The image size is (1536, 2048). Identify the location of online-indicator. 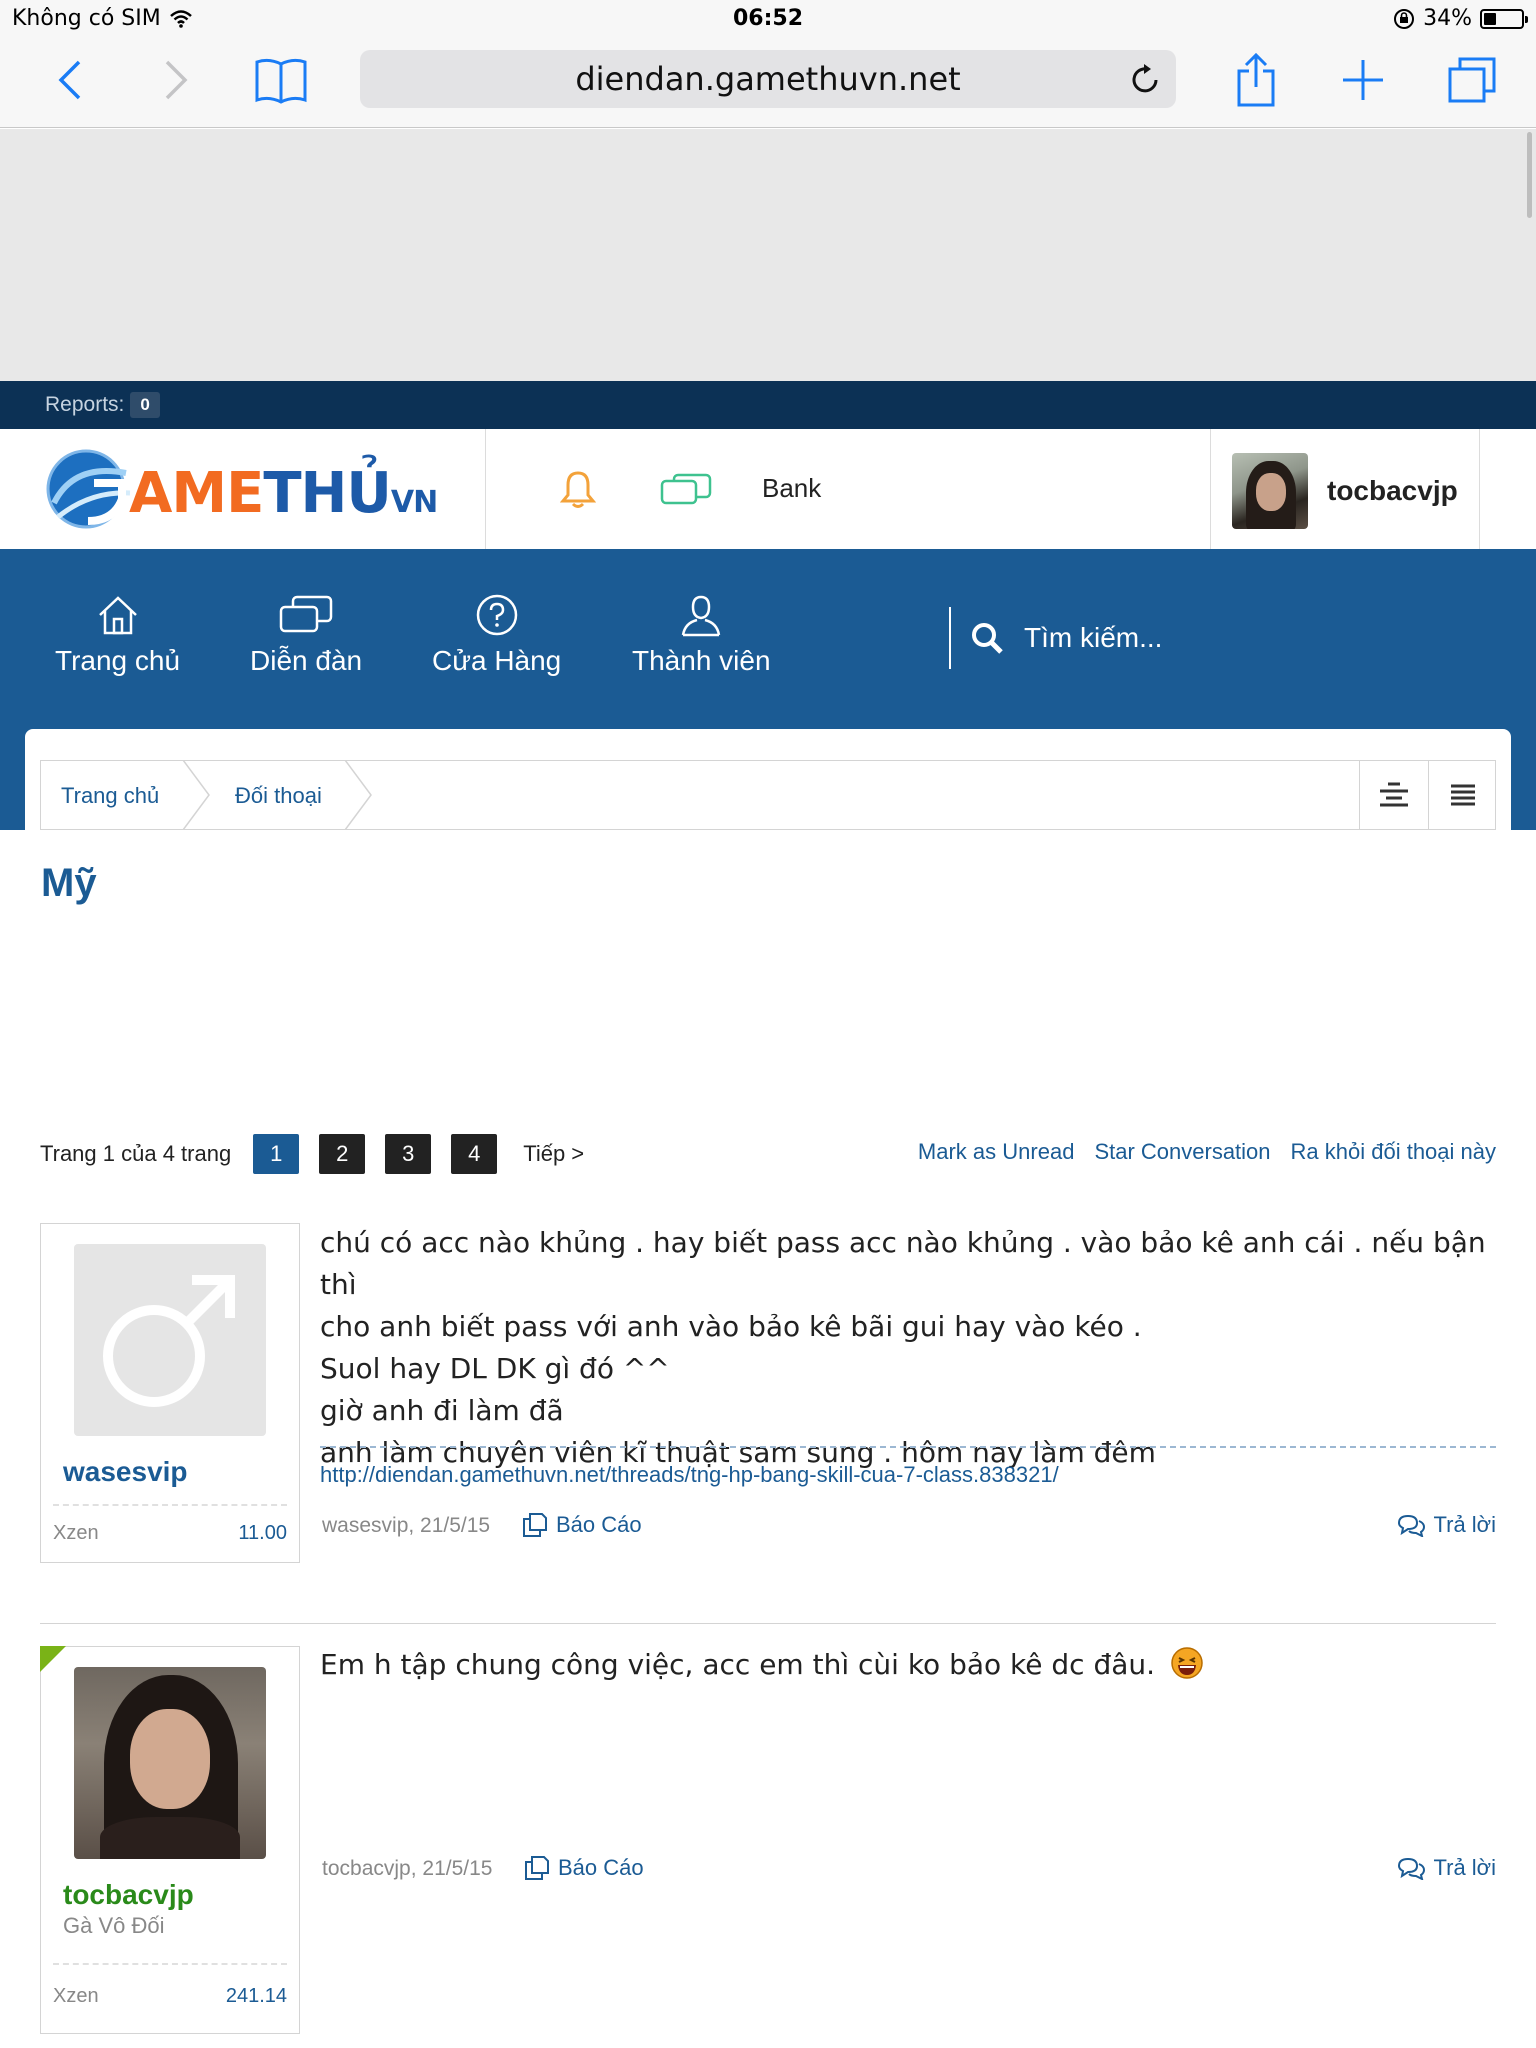
(53, 1659).